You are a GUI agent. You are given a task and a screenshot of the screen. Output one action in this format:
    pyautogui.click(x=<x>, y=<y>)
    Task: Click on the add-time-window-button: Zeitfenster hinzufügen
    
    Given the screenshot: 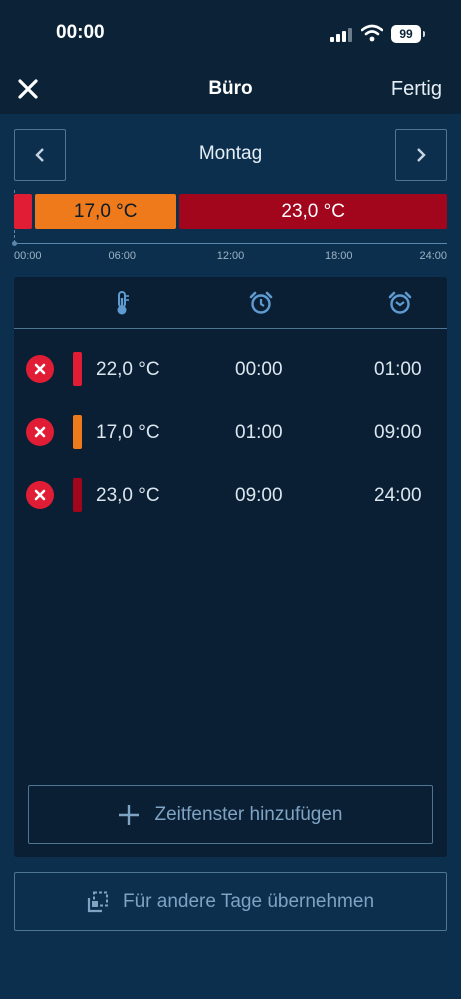 What is the action you would take?
    pyautogui.click(x=230, y=814)
    